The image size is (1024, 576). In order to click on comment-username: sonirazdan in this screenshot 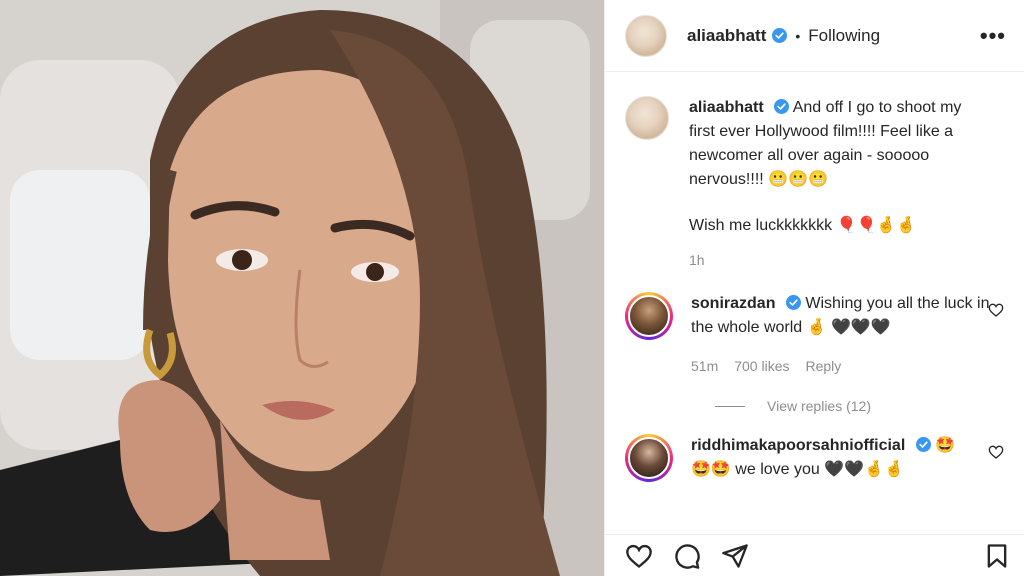, I will do `click(733, 303)`.